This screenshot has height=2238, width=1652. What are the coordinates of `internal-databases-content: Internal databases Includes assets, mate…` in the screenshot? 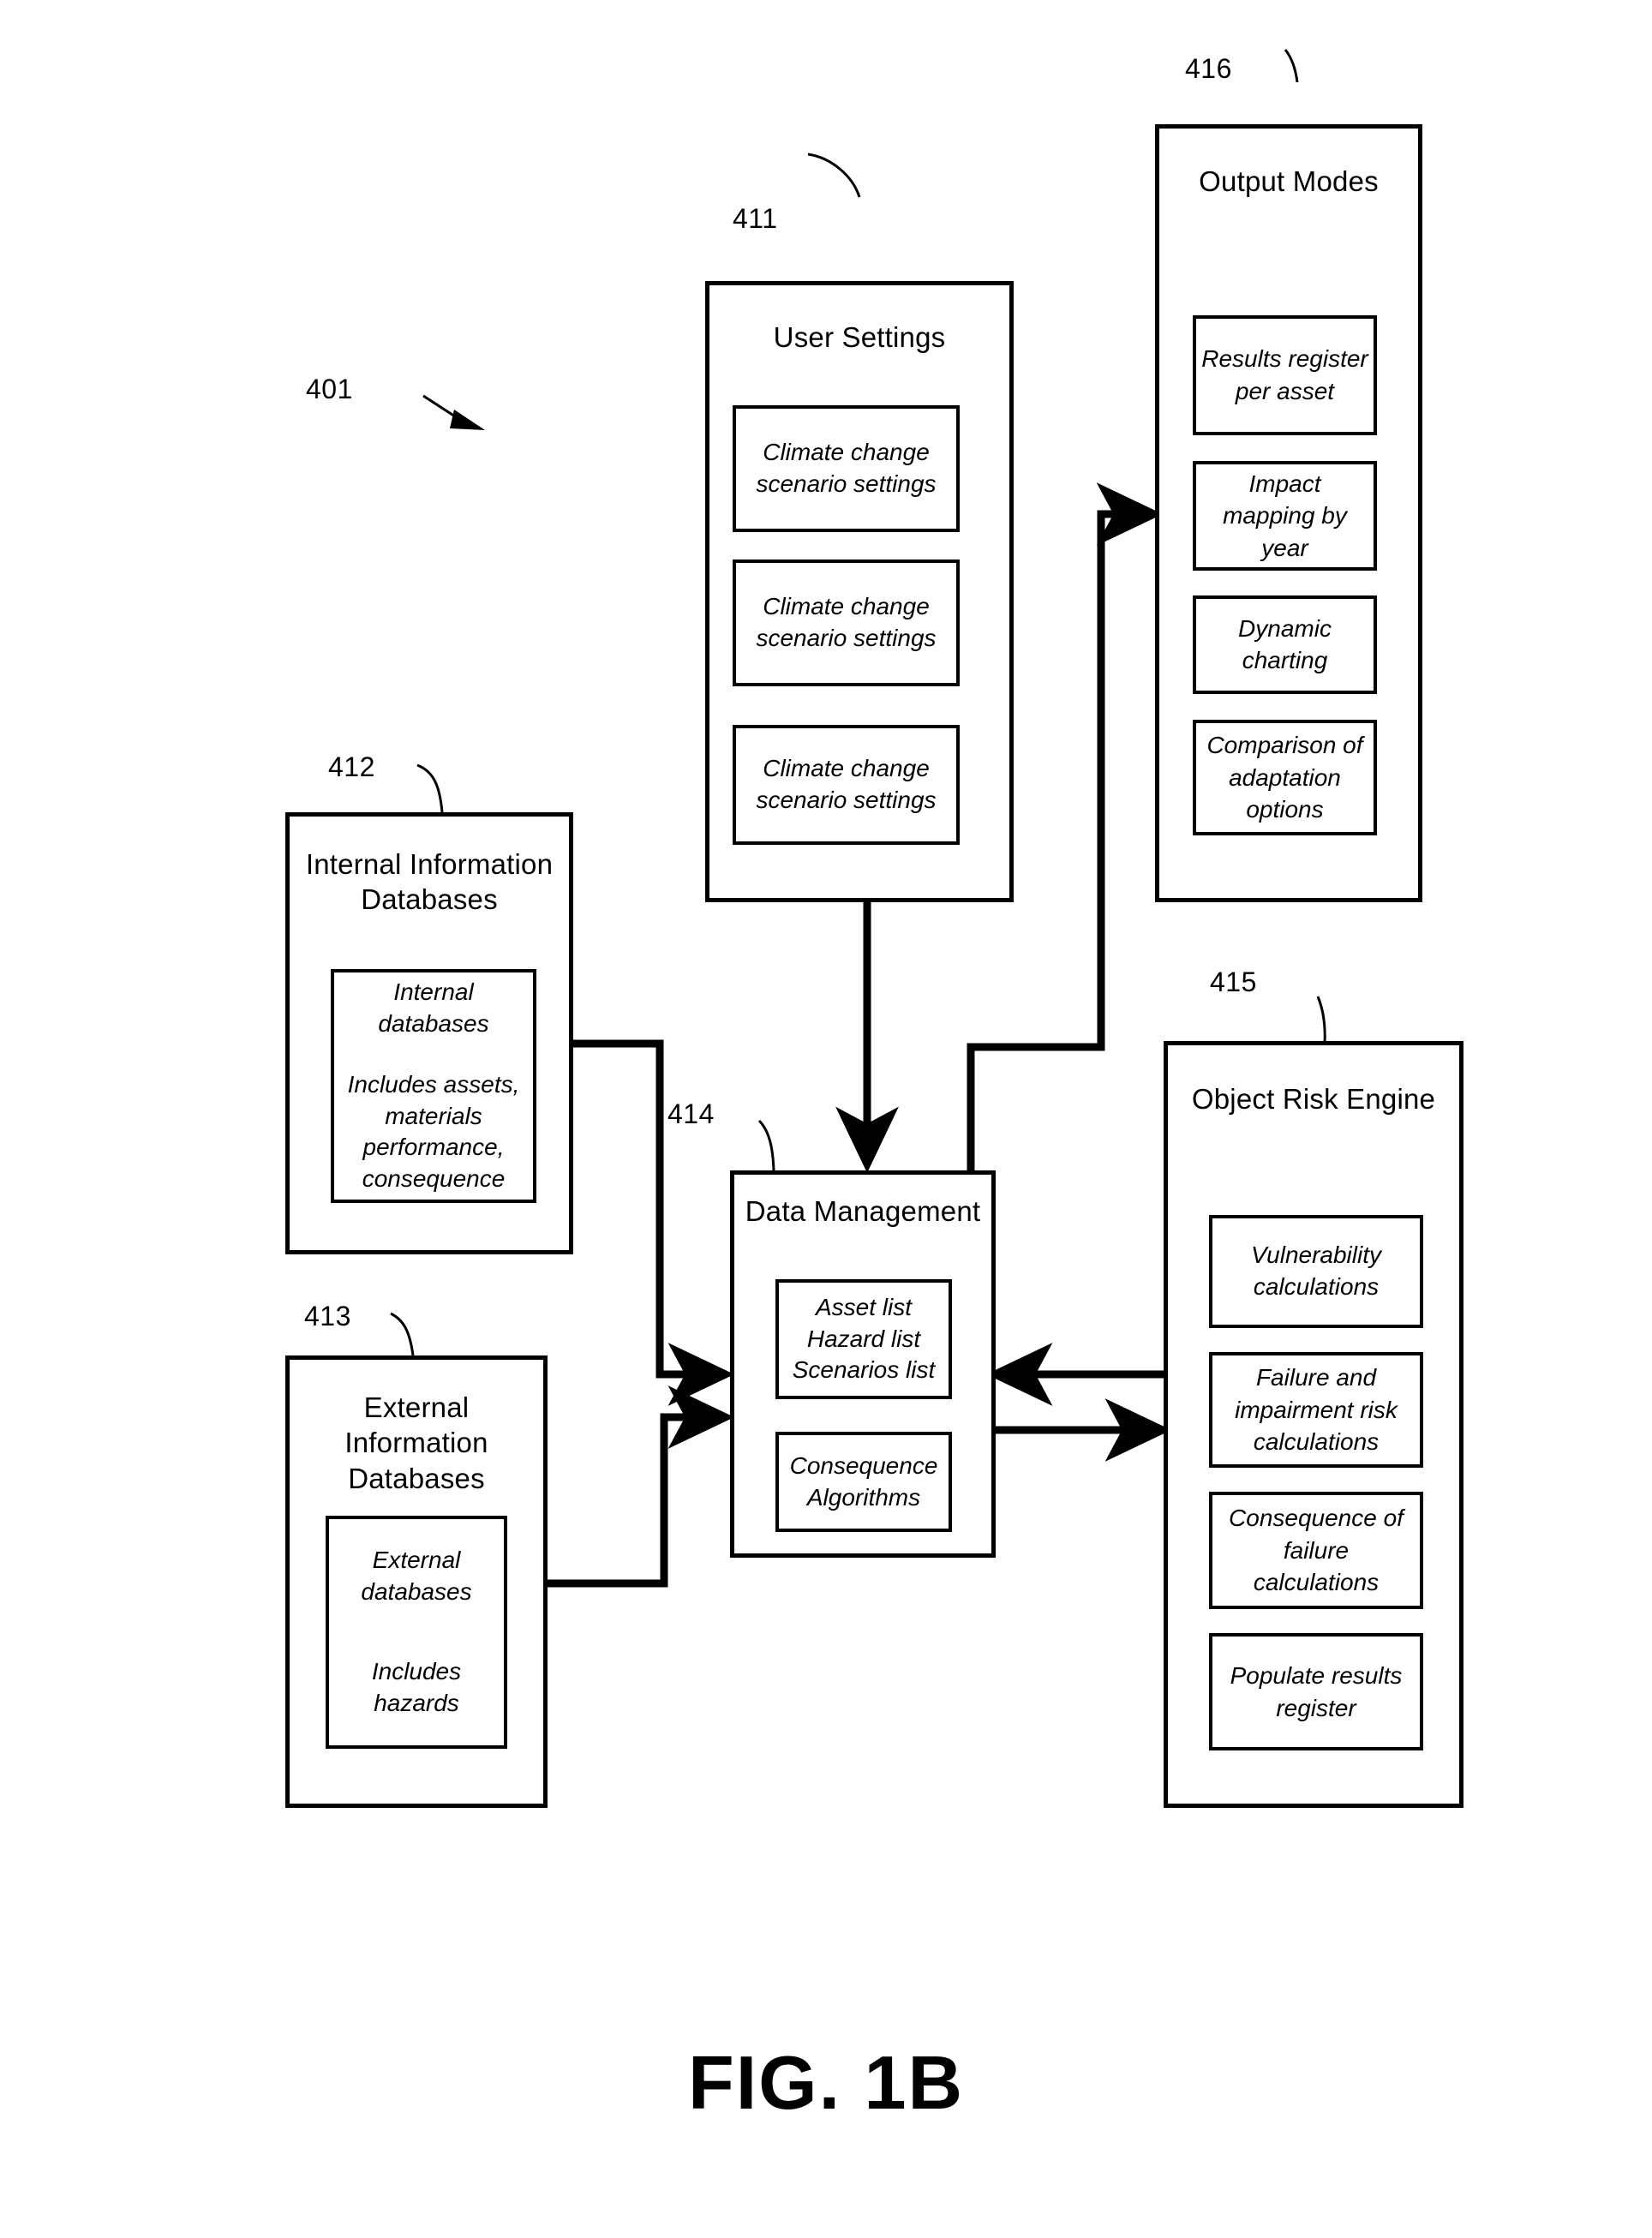 It's located at (433, 1086).